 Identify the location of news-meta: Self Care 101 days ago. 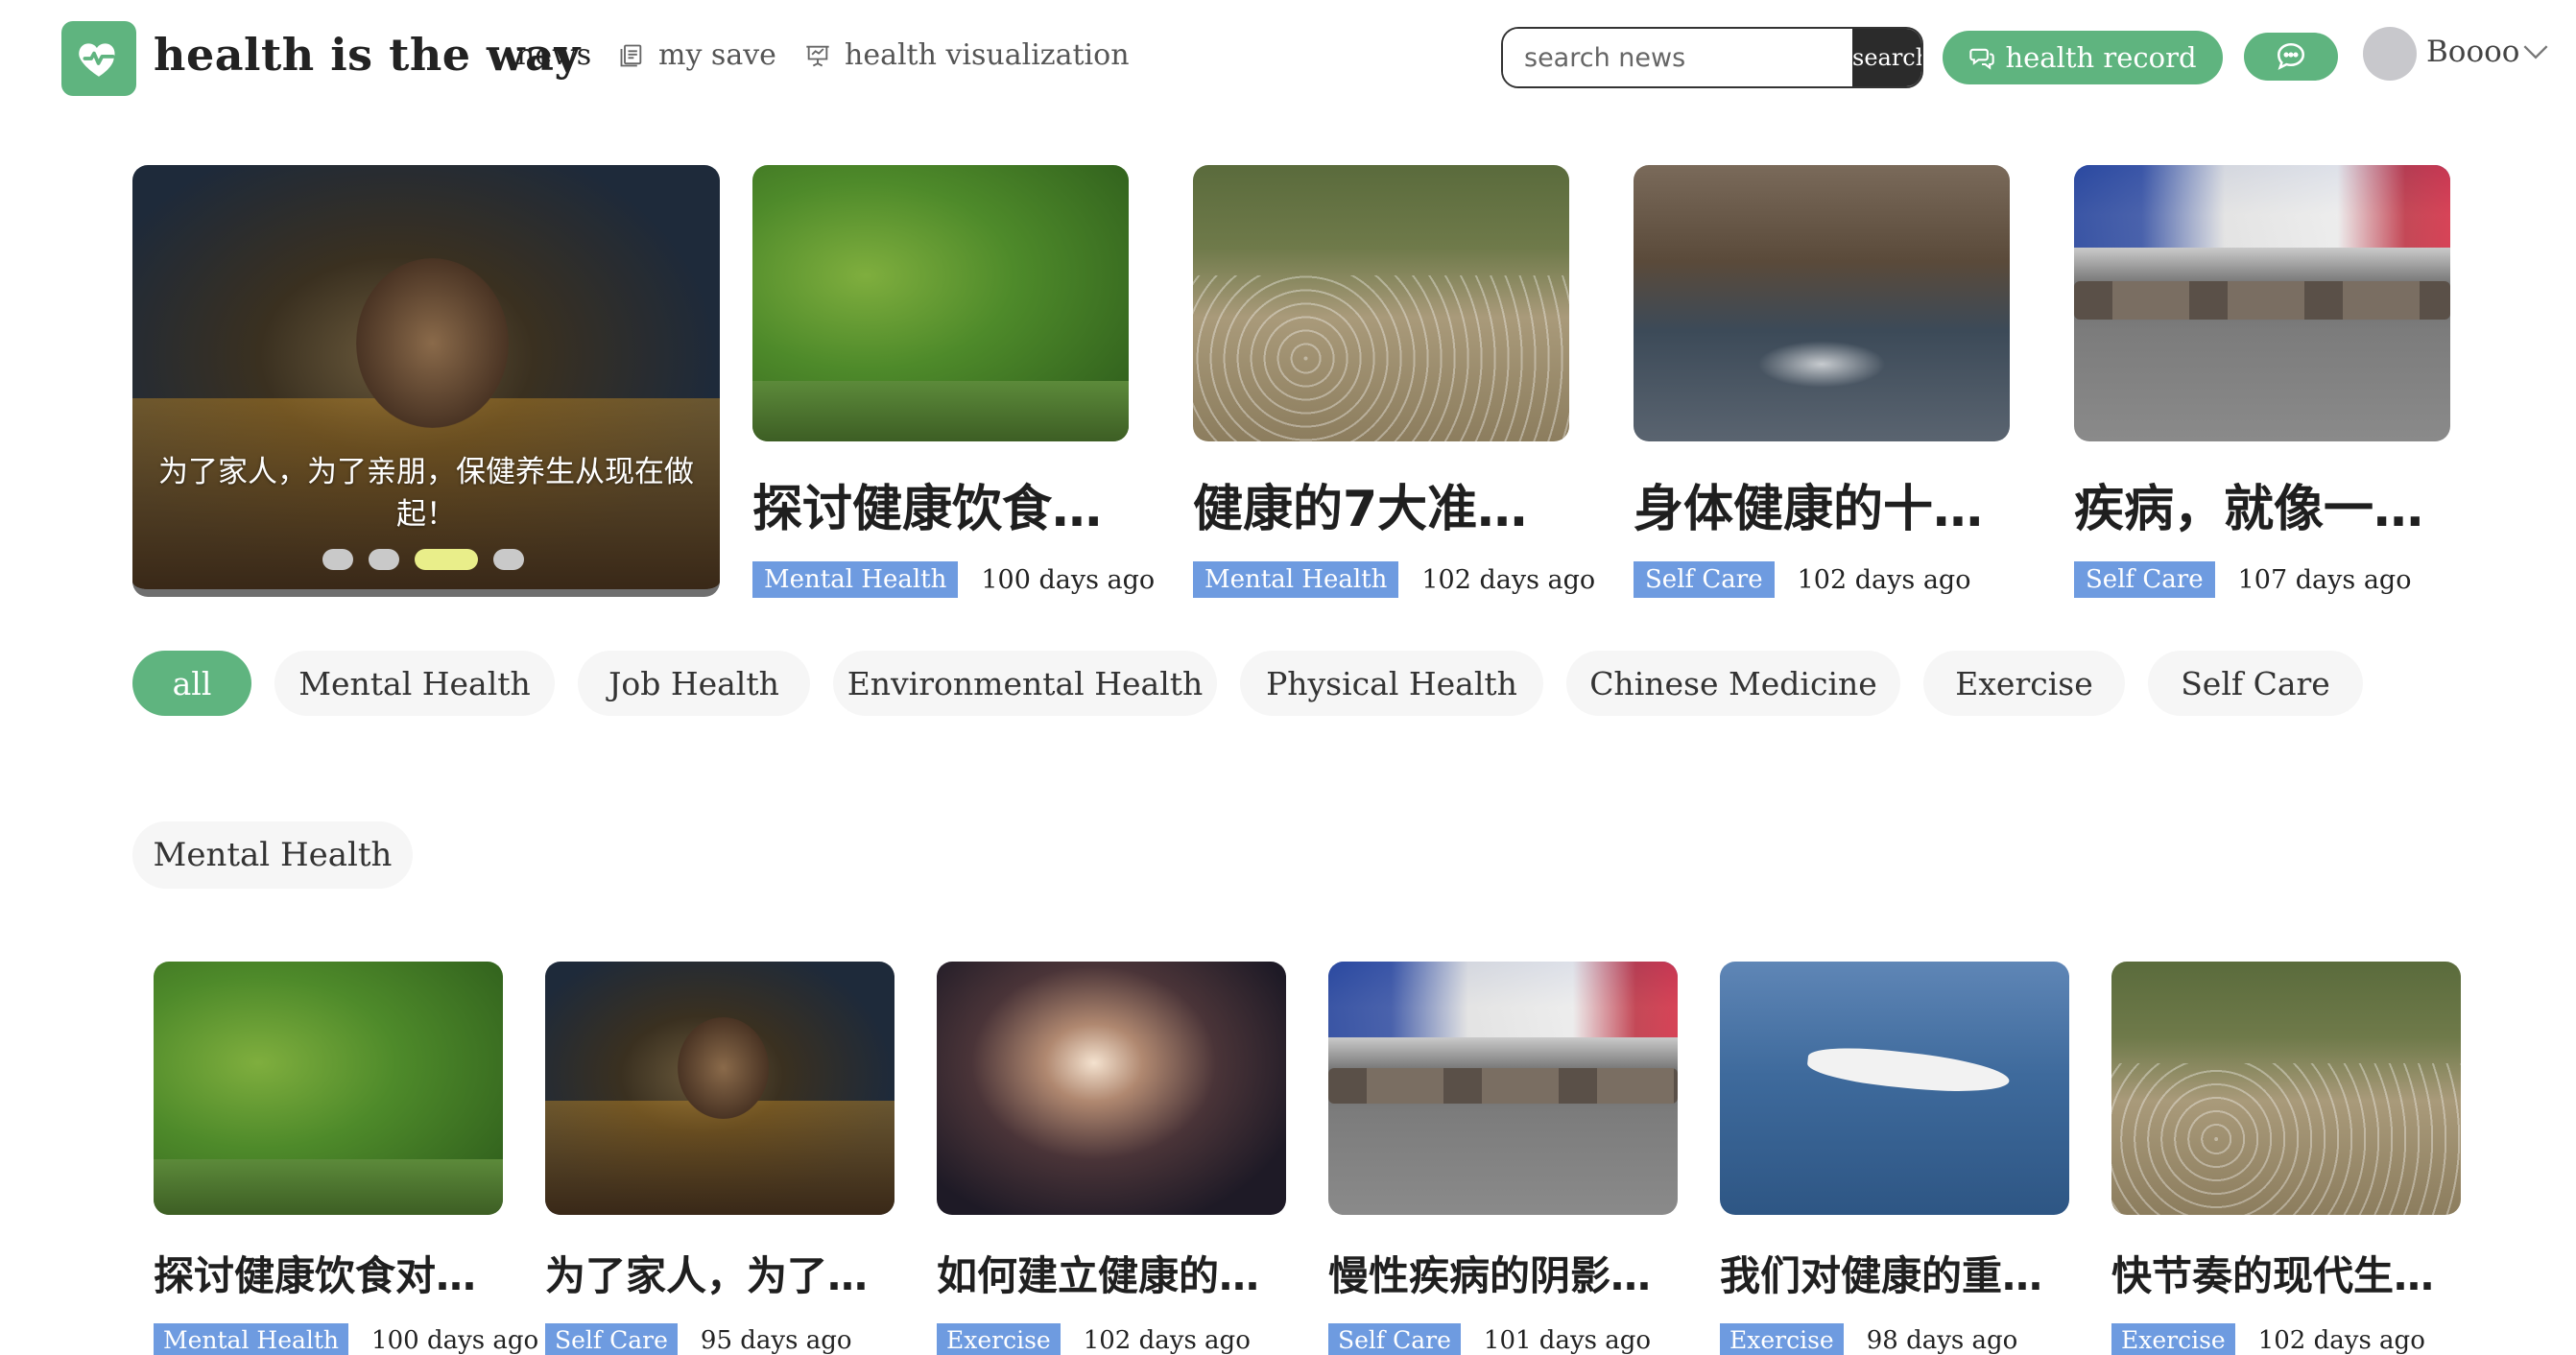
(1503, 1339).